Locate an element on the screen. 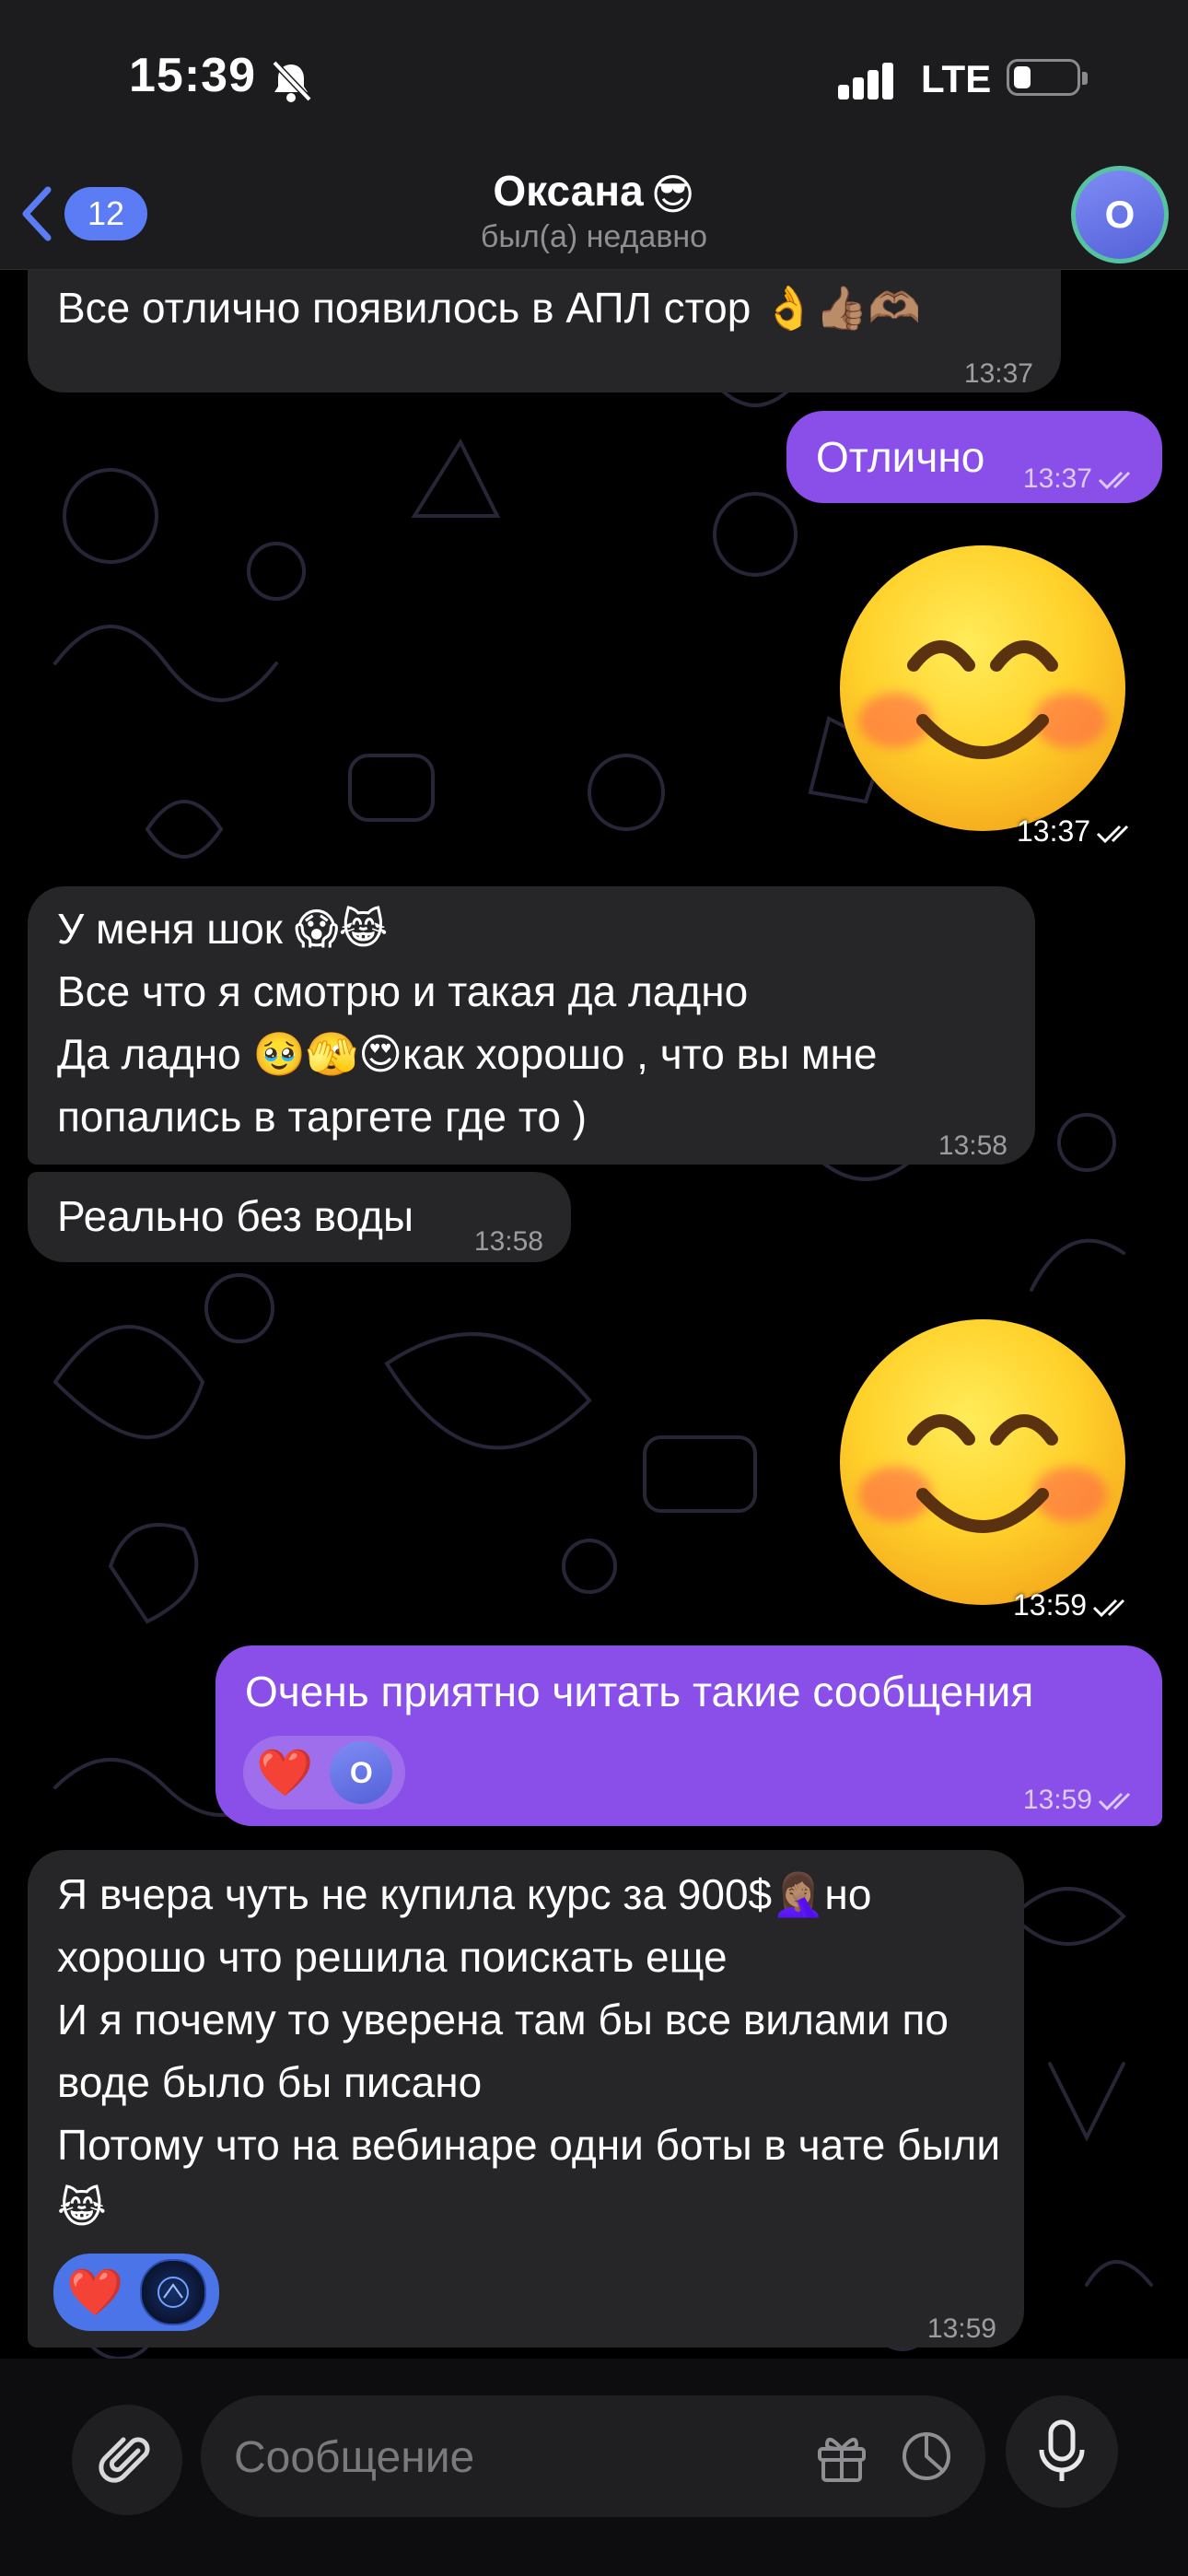 This screenshot has height=2576, width=1188. status-time: 15:39 is located at coordinates (192, 75).